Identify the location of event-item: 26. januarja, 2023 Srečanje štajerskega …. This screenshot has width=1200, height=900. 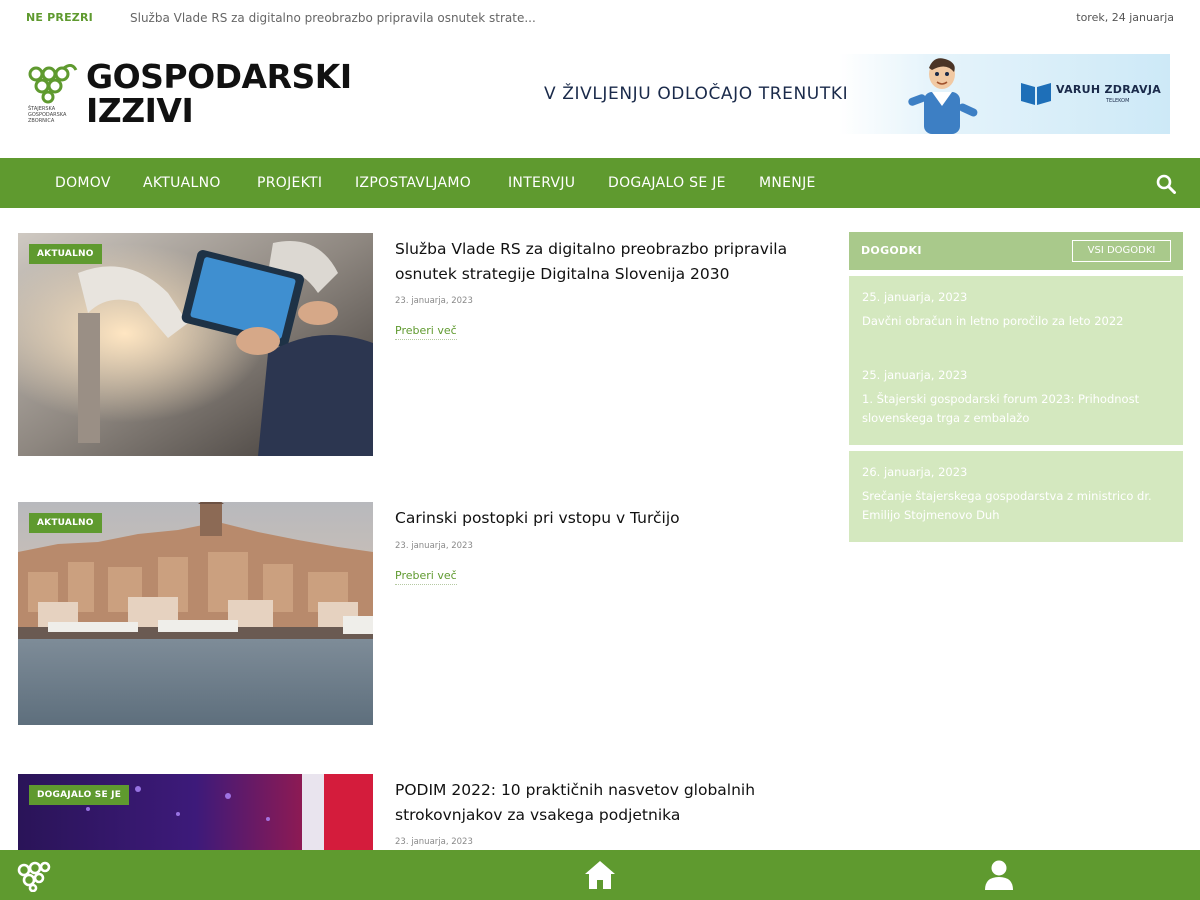
(1016, 496).